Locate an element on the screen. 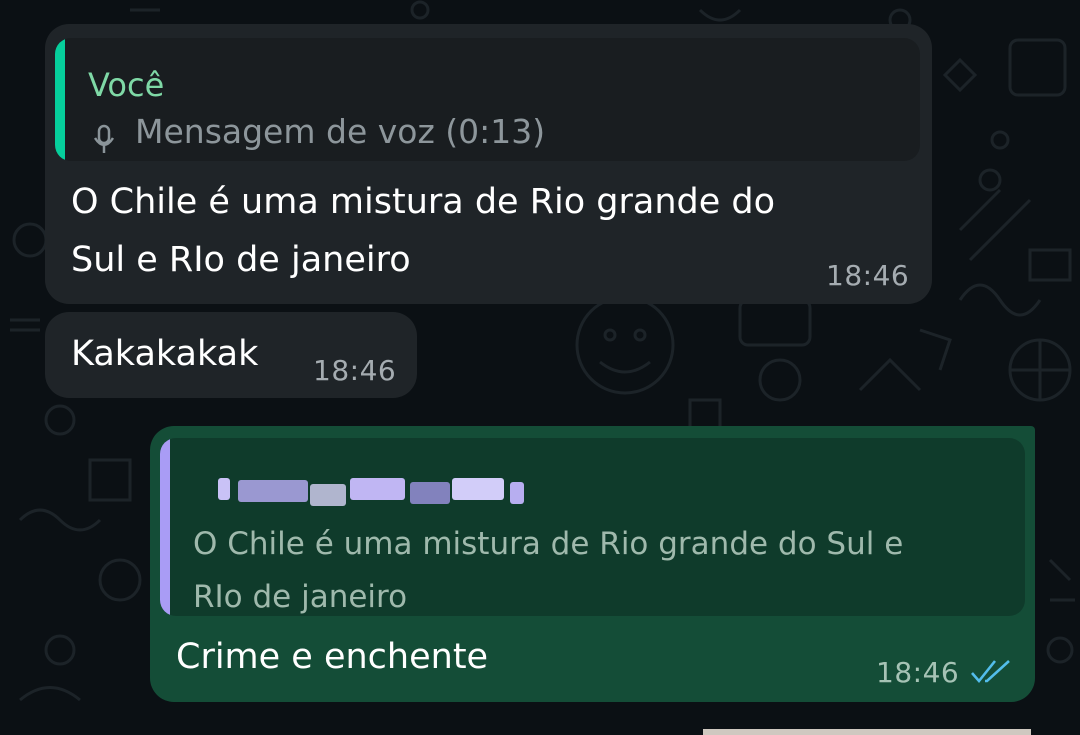  quote-author-name: Você is located at coordinates (126, 85).